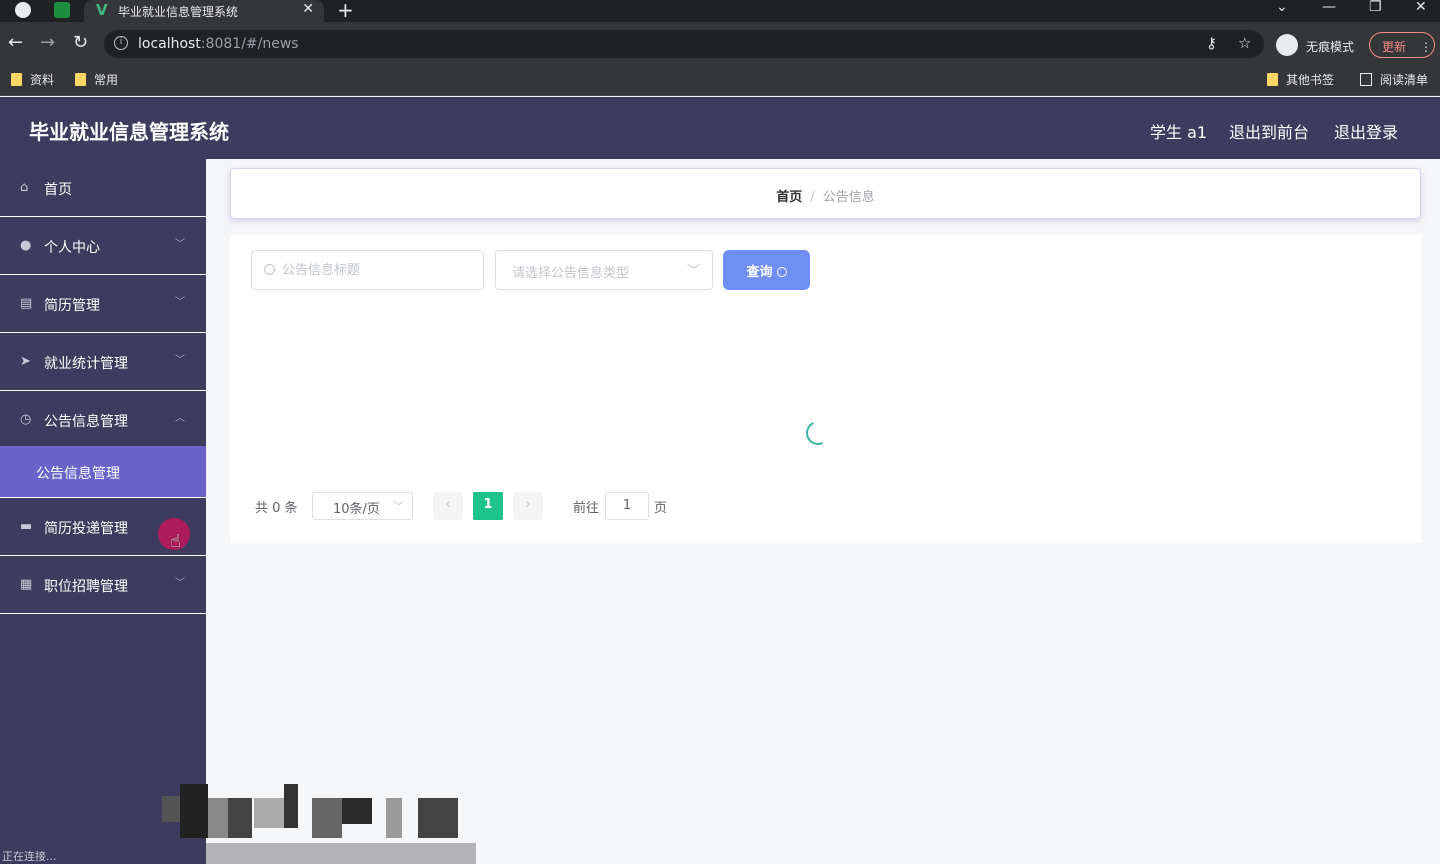 This screenshot has width=1440, height=864. What do you see at coordinates (1421, 7) in the screenshot?
I see `window-close-icon: ✕` at bounding box center [1421, 7].